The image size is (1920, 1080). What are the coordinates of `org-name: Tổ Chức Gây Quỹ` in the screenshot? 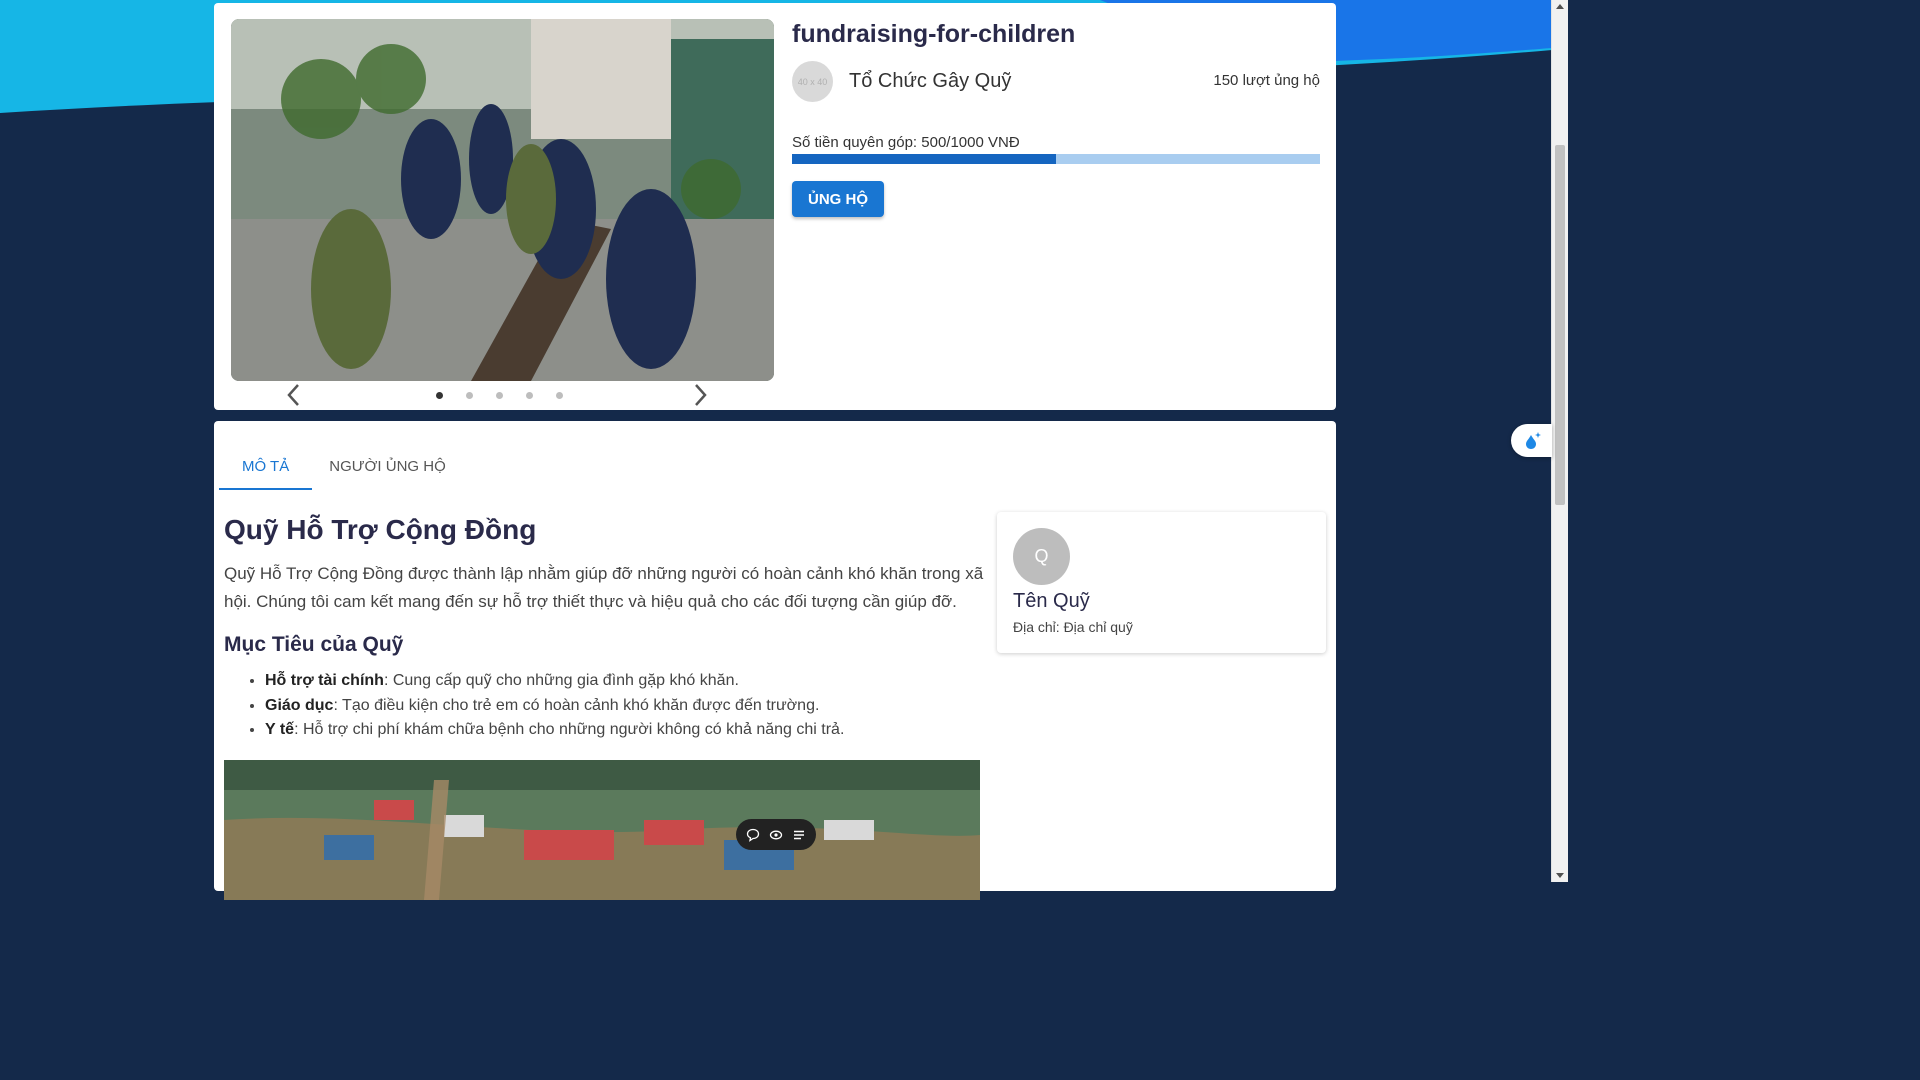 It's located at (930, 81).